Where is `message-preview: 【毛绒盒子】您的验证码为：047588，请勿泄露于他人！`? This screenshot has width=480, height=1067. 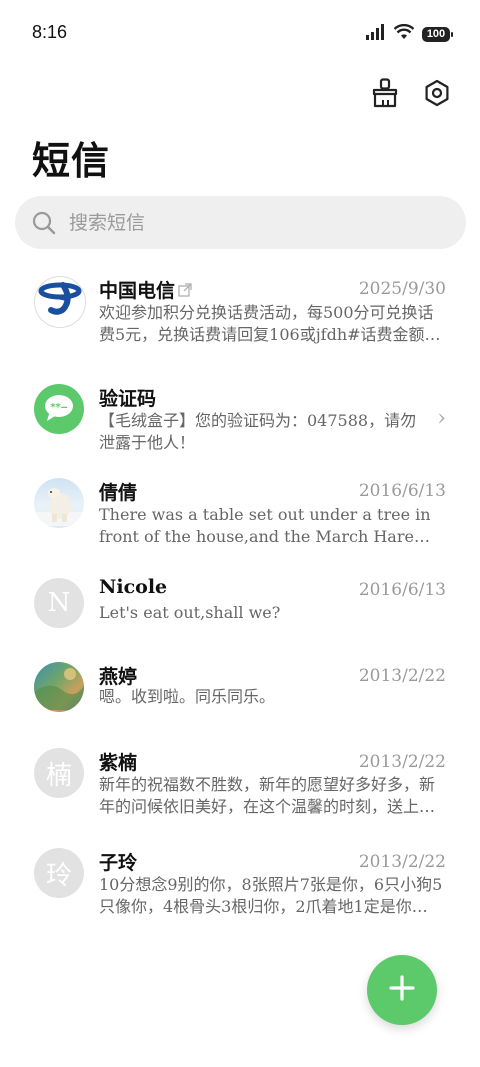 message-preview: 【毛绒盒子】您的验证码为：047588，请勿泄露于他人！ is located at coordinates (258, 431).